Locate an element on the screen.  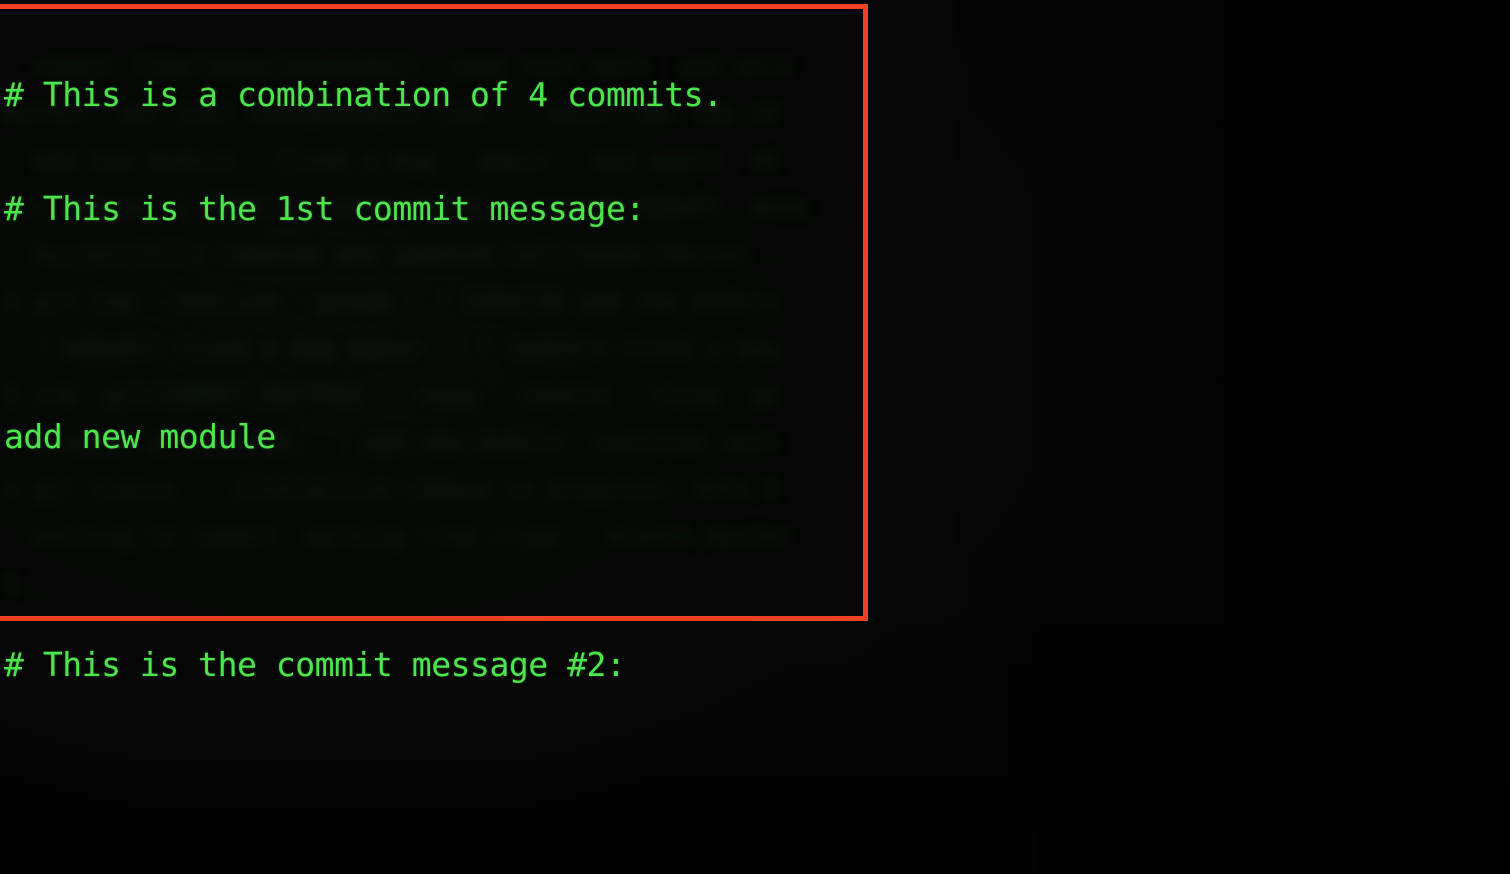
terminal-line: # This is the commit message #2: is located at coordinates (315, 664).